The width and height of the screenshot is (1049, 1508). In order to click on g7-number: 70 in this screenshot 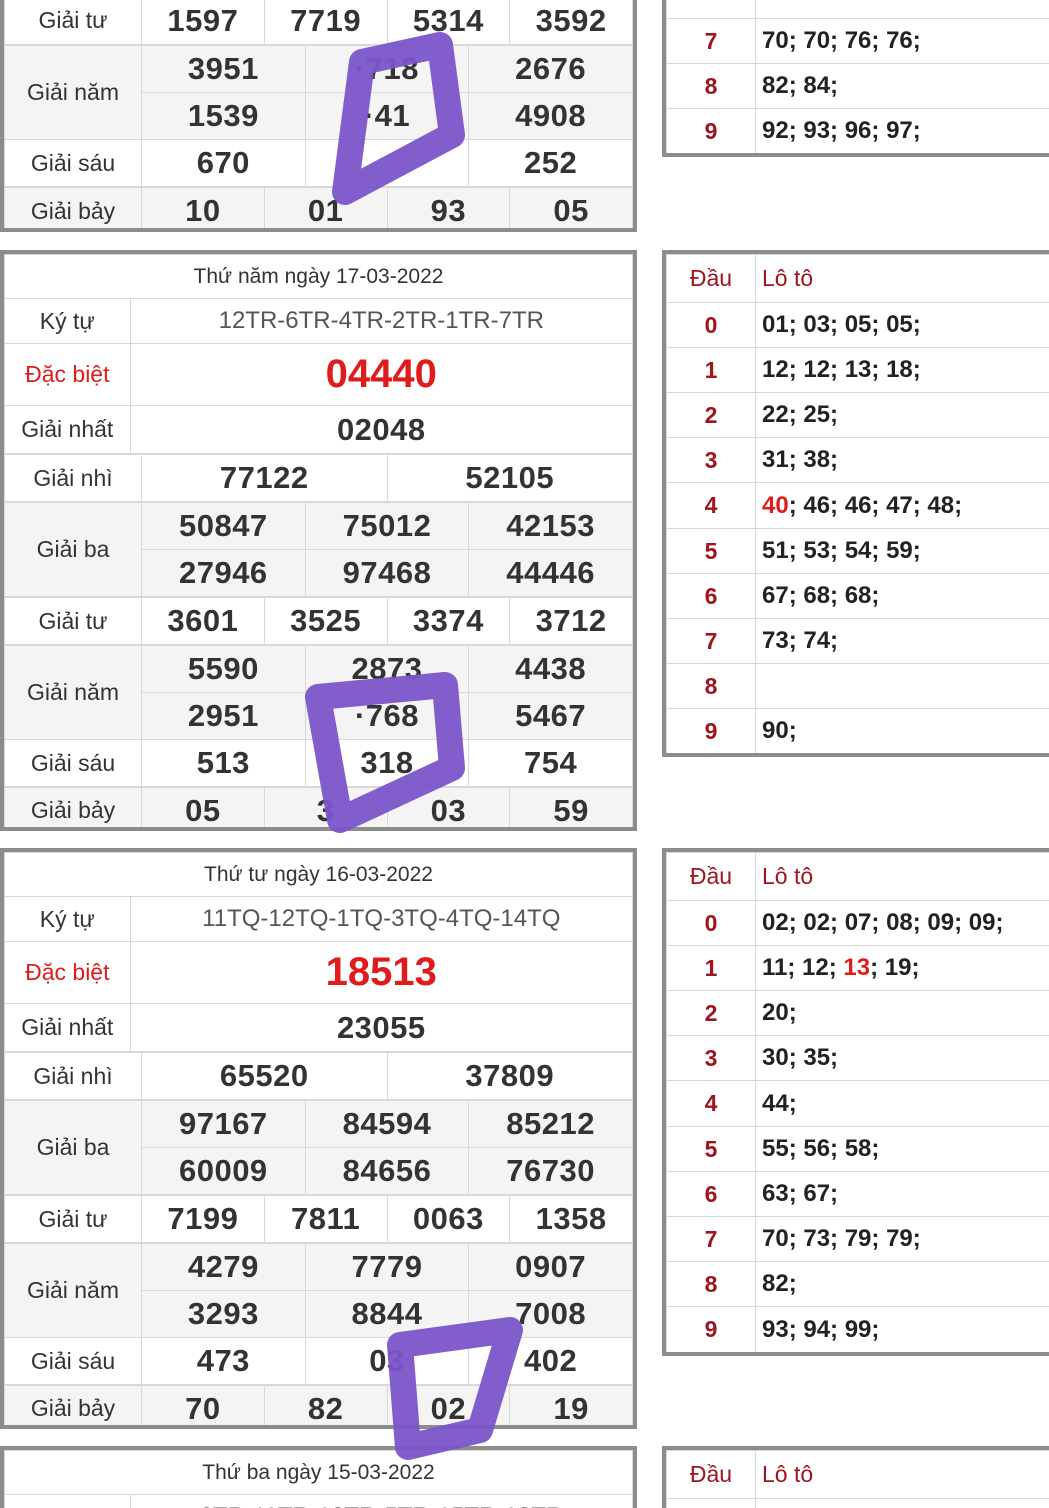, I will do `click(203, 1405)`.